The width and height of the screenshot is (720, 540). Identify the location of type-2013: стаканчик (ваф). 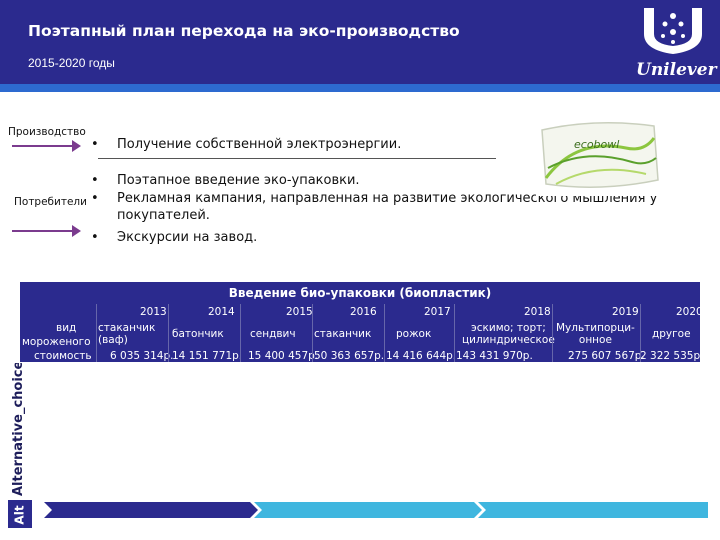
(127, 334).